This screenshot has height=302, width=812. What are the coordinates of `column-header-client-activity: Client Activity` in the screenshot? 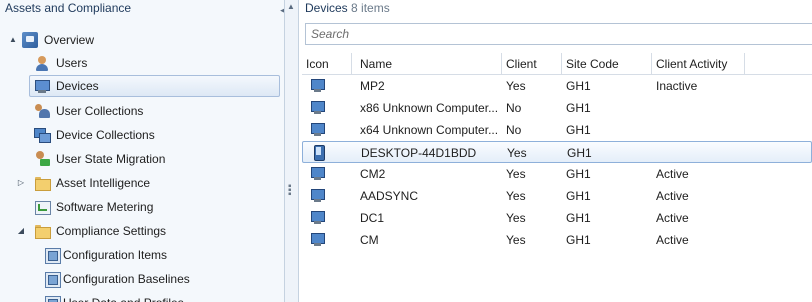 It's located at (698, 63).